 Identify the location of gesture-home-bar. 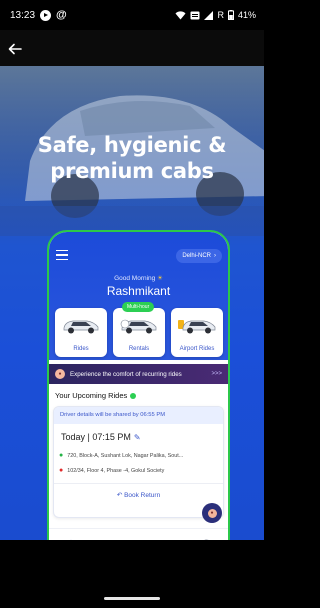
(132, 598).